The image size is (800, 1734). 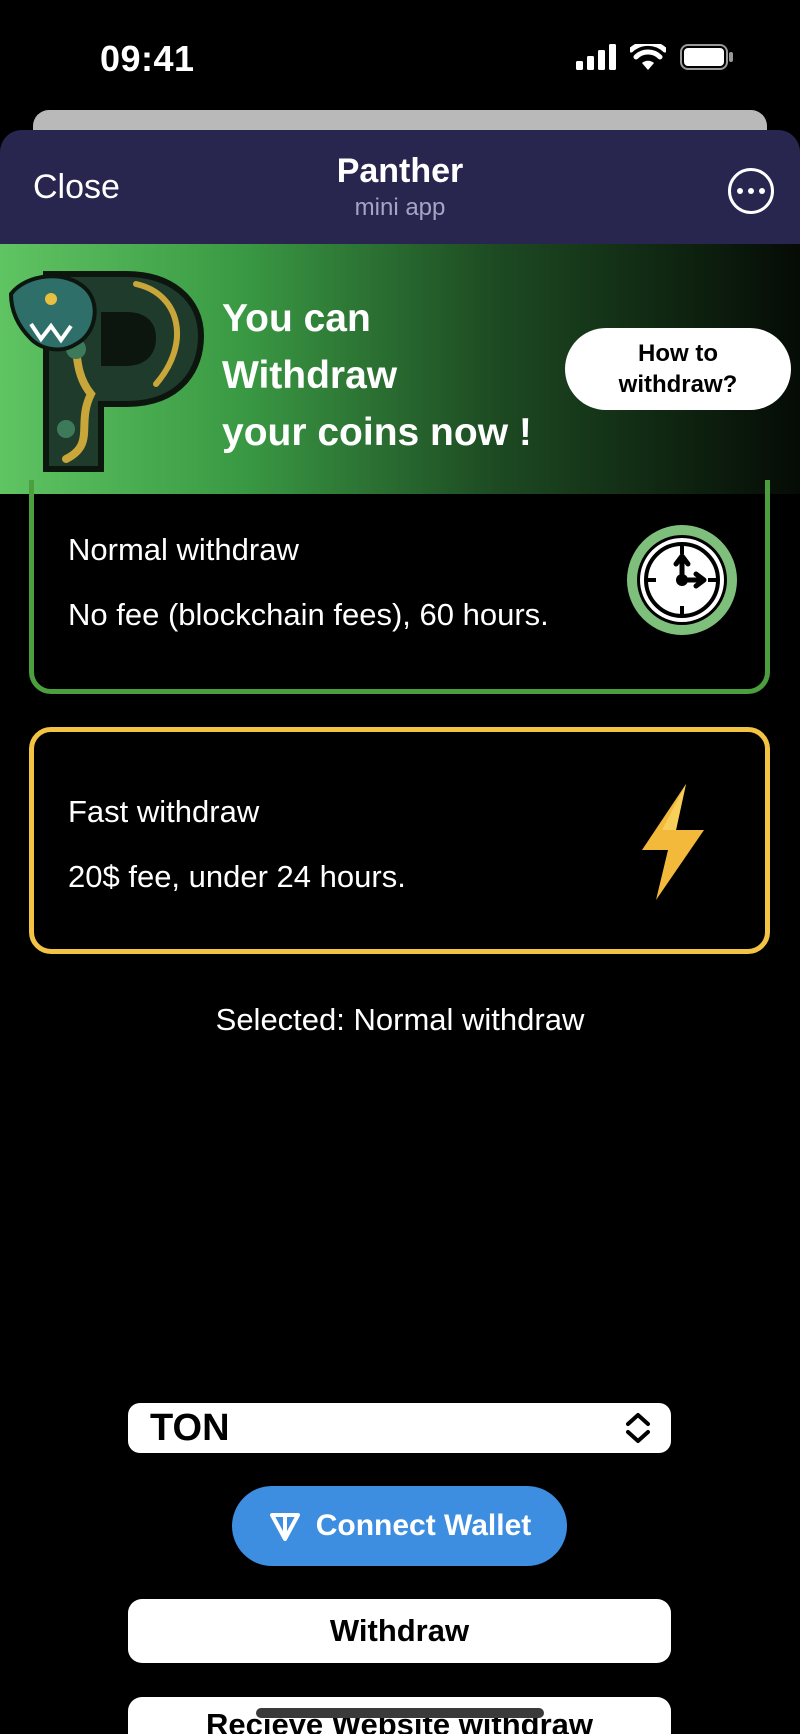 I want to click on banner-line-3: your coins now !, so click(x=377, y=432).